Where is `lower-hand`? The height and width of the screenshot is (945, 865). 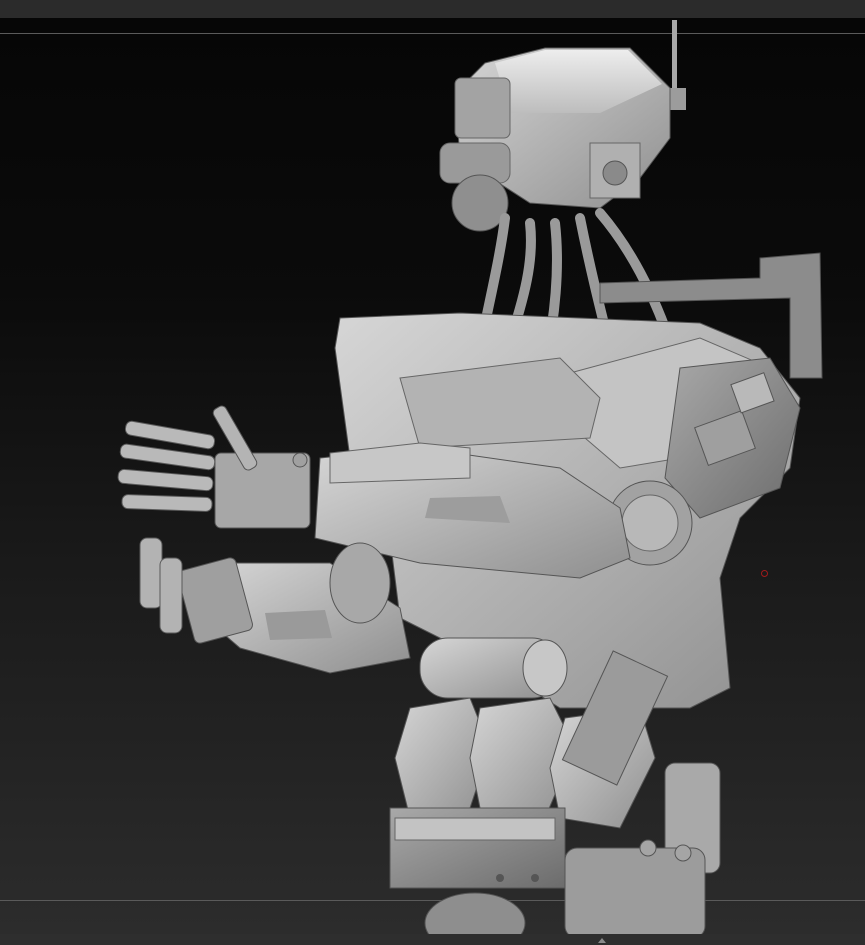 lower-hand is located at coordinates (196, 590).